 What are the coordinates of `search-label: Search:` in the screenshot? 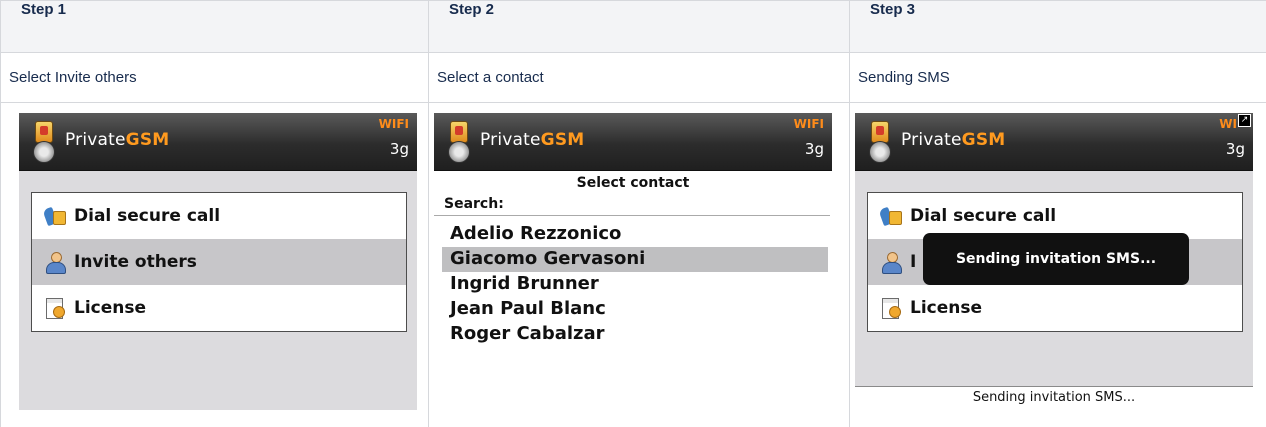 It's located at (474, 204).